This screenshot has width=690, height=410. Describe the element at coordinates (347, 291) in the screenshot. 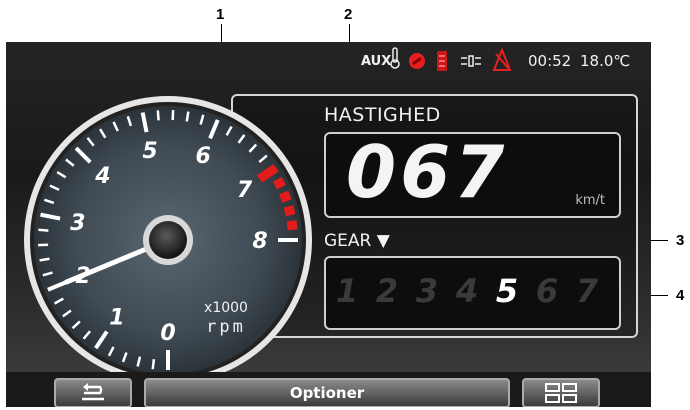

I see `gear-number: 1` at that location.